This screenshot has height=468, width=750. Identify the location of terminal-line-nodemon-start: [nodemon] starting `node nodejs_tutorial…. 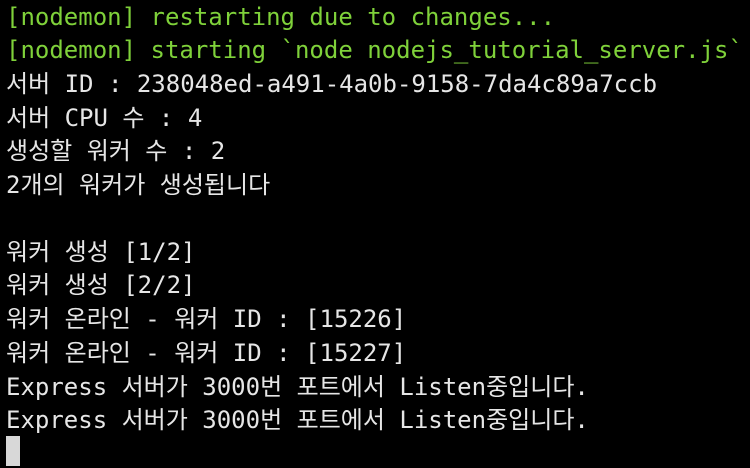
(374, 50).